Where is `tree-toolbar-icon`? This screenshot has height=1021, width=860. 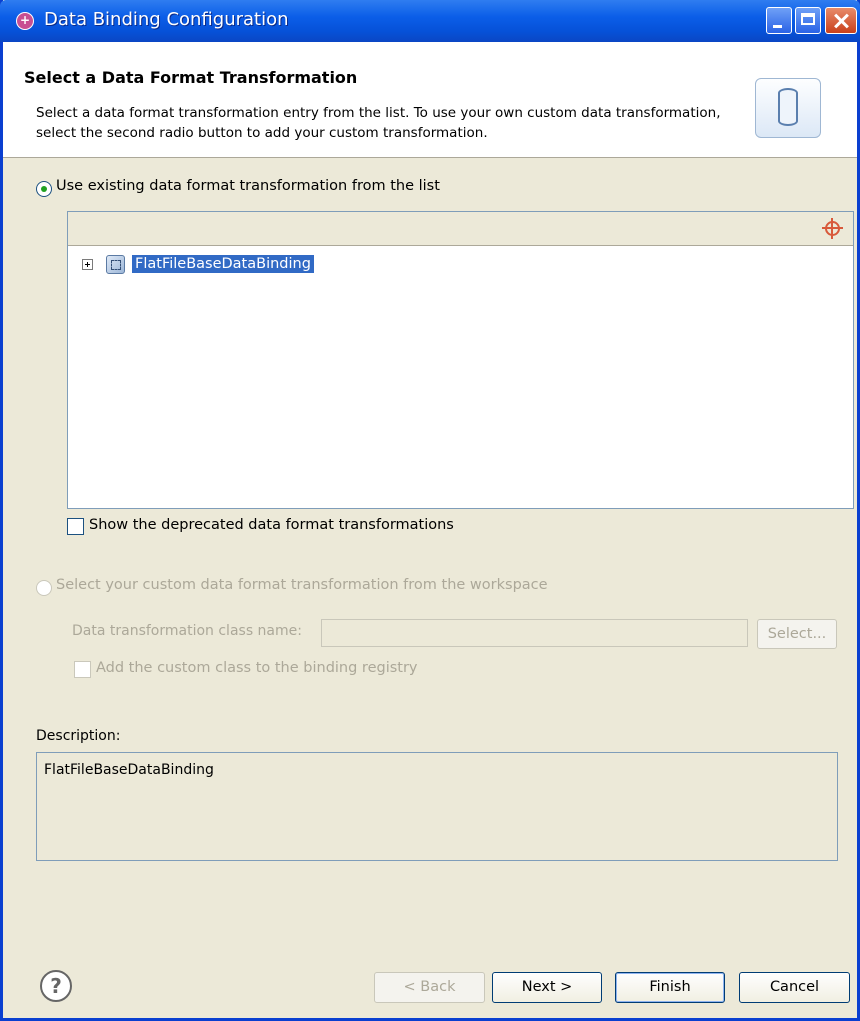
tree-toolbar-icon is located at coordinates (832, 228).